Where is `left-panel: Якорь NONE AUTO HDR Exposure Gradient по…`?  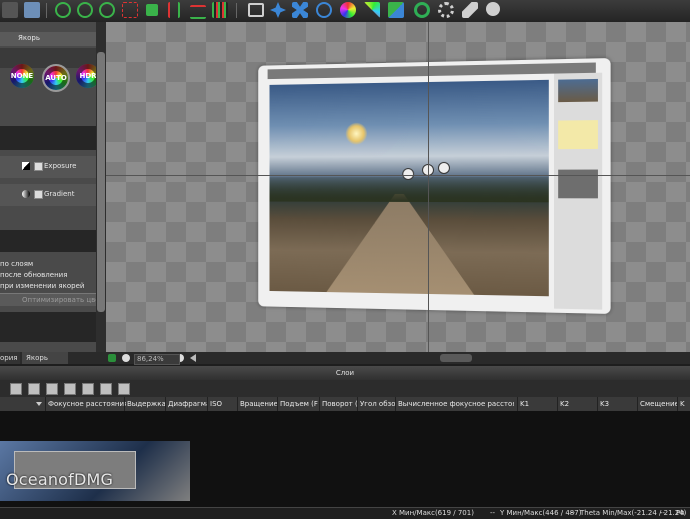 left-panel: Якорь NONE AUTO HDR Exposure Gradient по… is located at coordinates (54, 187).